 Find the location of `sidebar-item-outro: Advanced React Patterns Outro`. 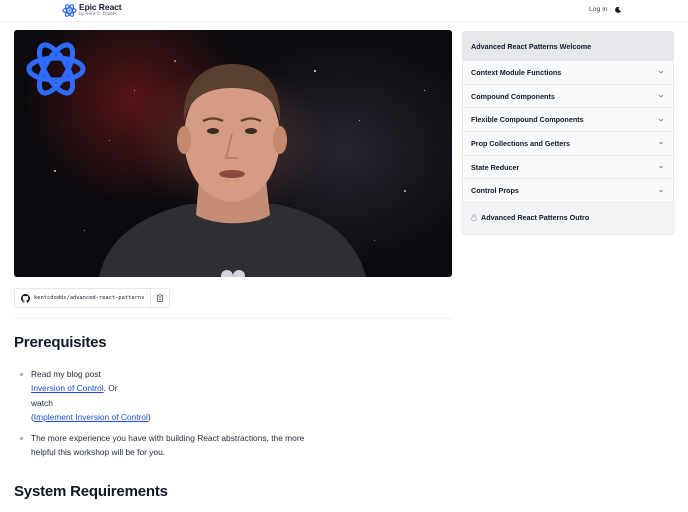

sidebar-item-outro: Advanced React Patterns Outro is located at coordinates (568, 217).